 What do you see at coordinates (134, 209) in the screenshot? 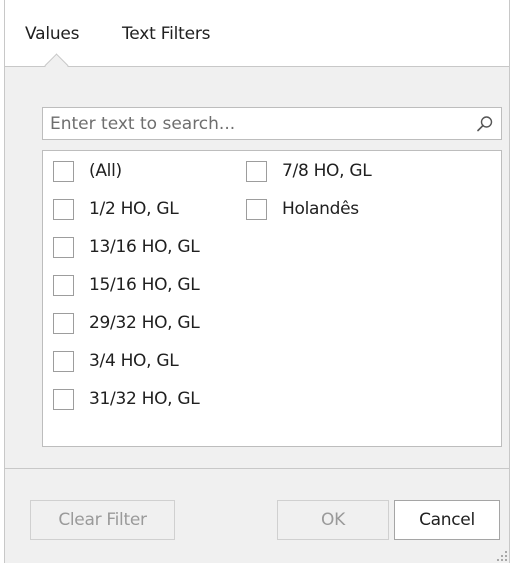
I see `list-item-label: 1/2 HO, GL` at bounding box center [134, 209].